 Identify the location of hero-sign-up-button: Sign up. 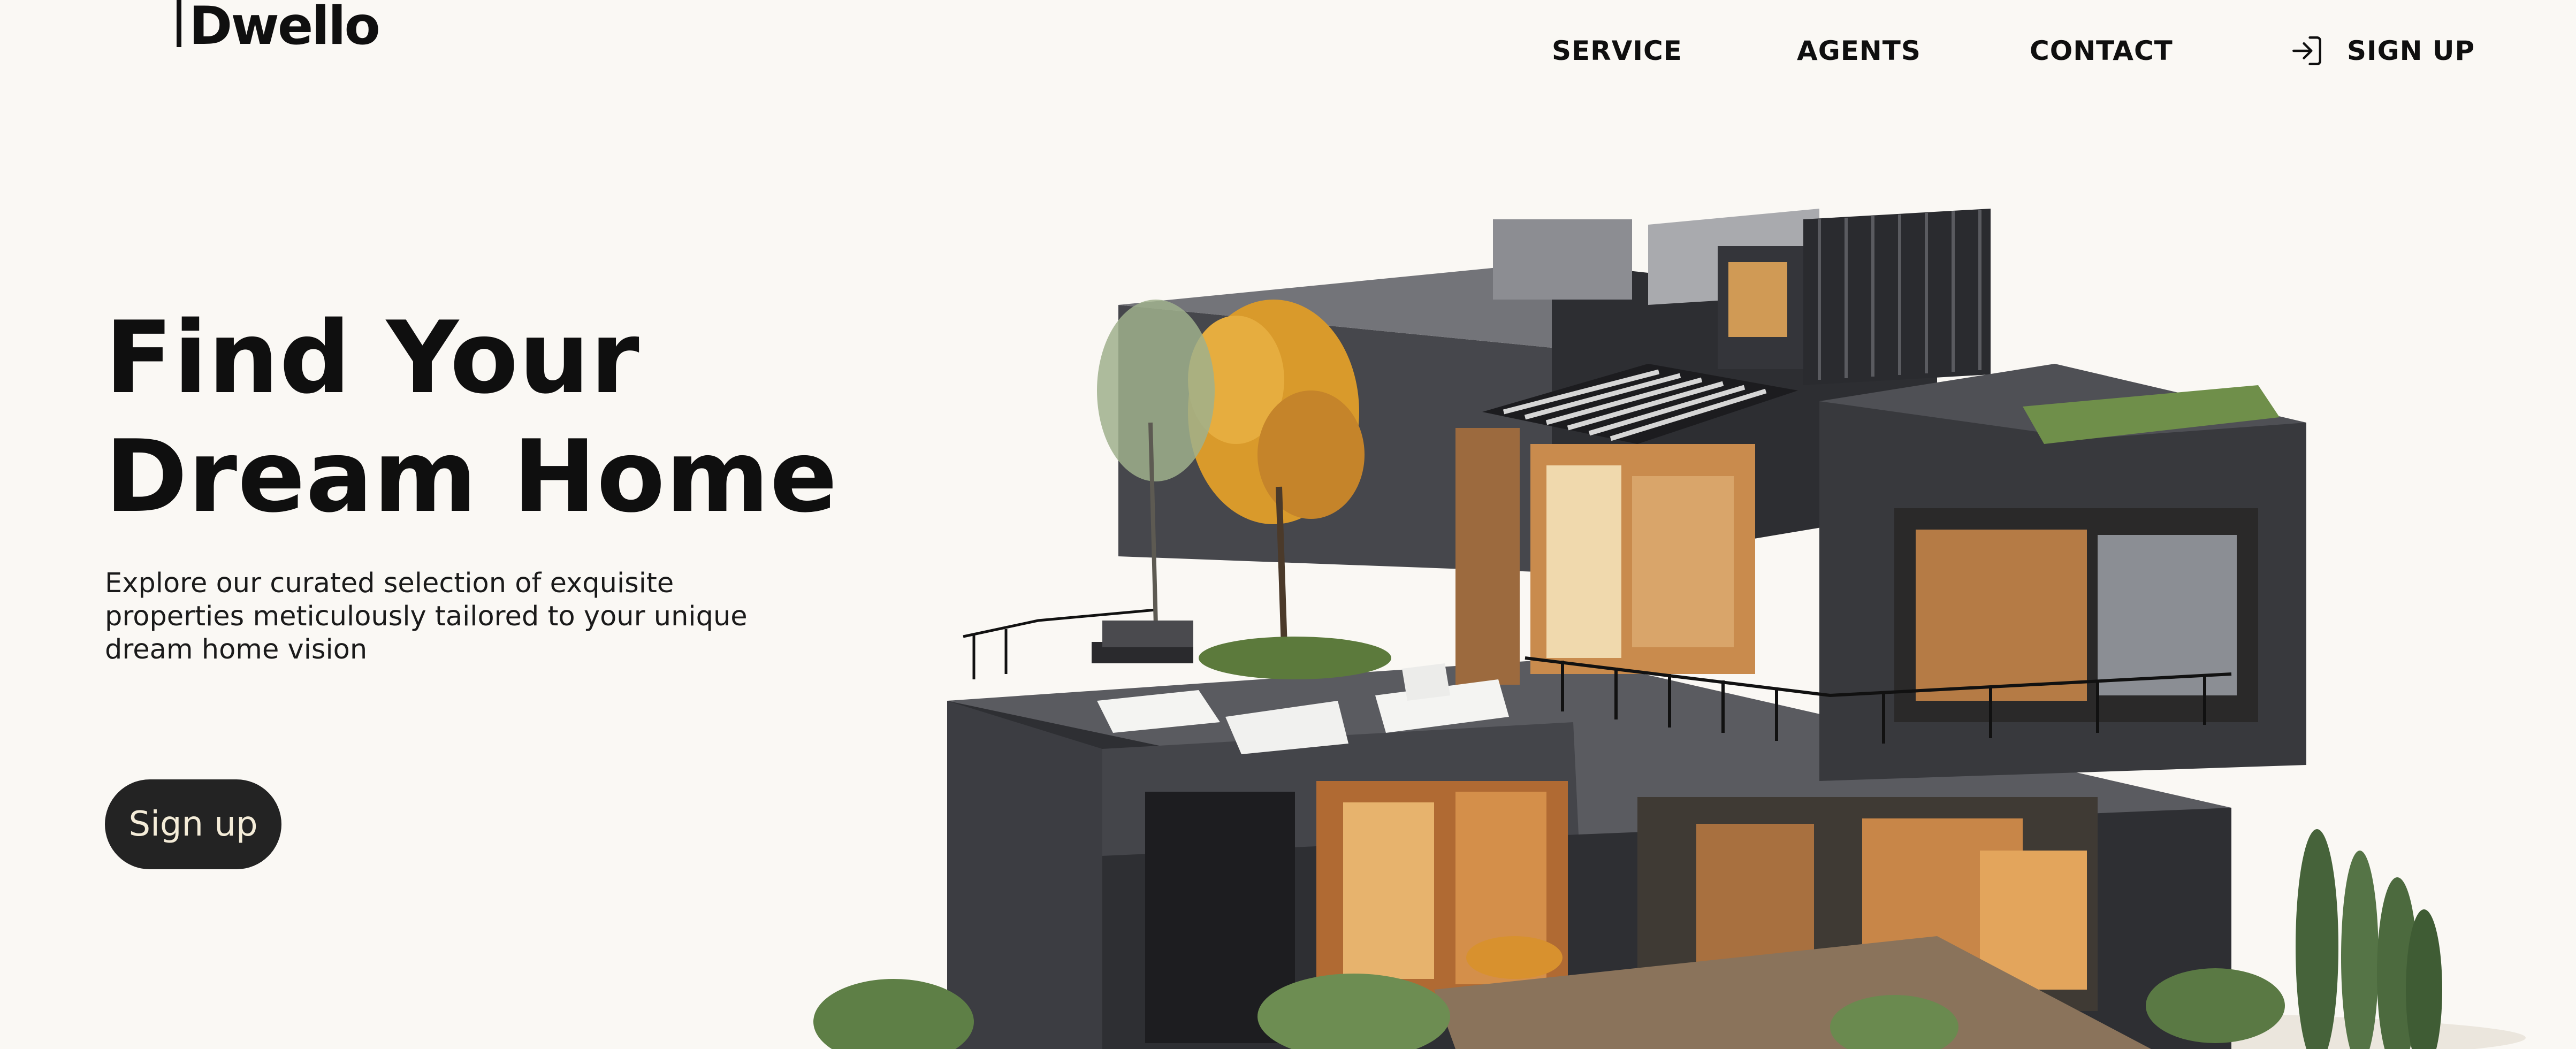
(193, 824).